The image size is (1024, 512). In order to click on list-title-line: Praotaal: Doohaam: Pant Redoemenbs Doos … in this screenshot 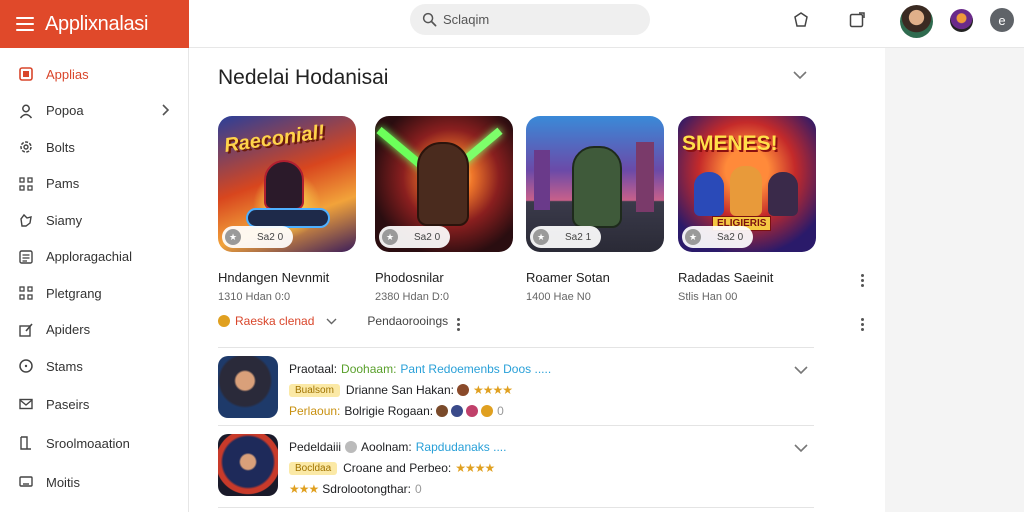, I will do `click(420, 369)`.